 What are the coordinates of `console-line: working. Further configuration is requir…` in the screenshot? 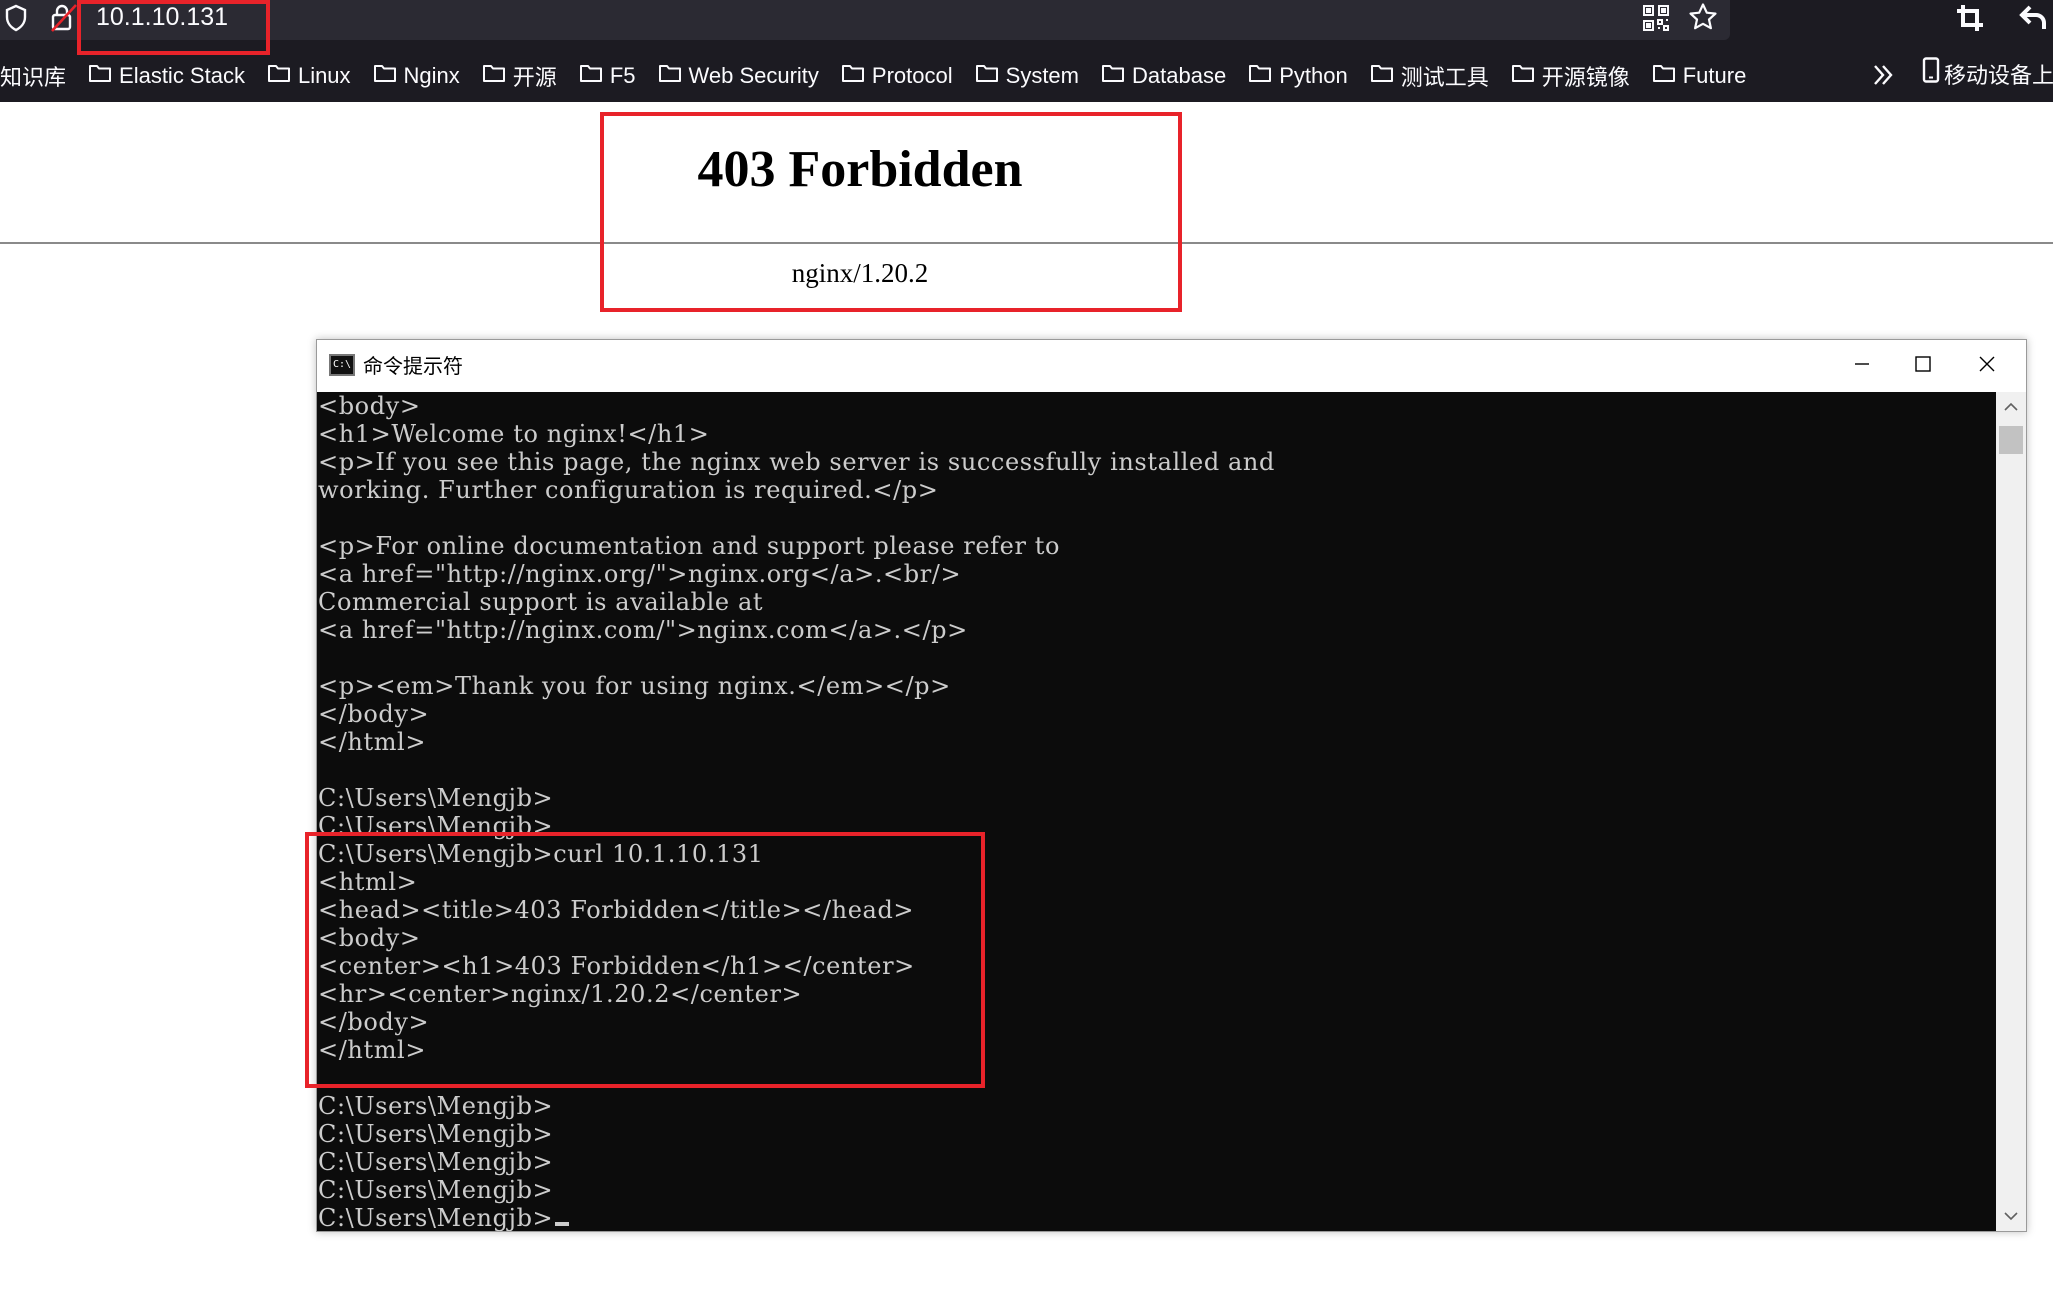 It's located at (796, 490).